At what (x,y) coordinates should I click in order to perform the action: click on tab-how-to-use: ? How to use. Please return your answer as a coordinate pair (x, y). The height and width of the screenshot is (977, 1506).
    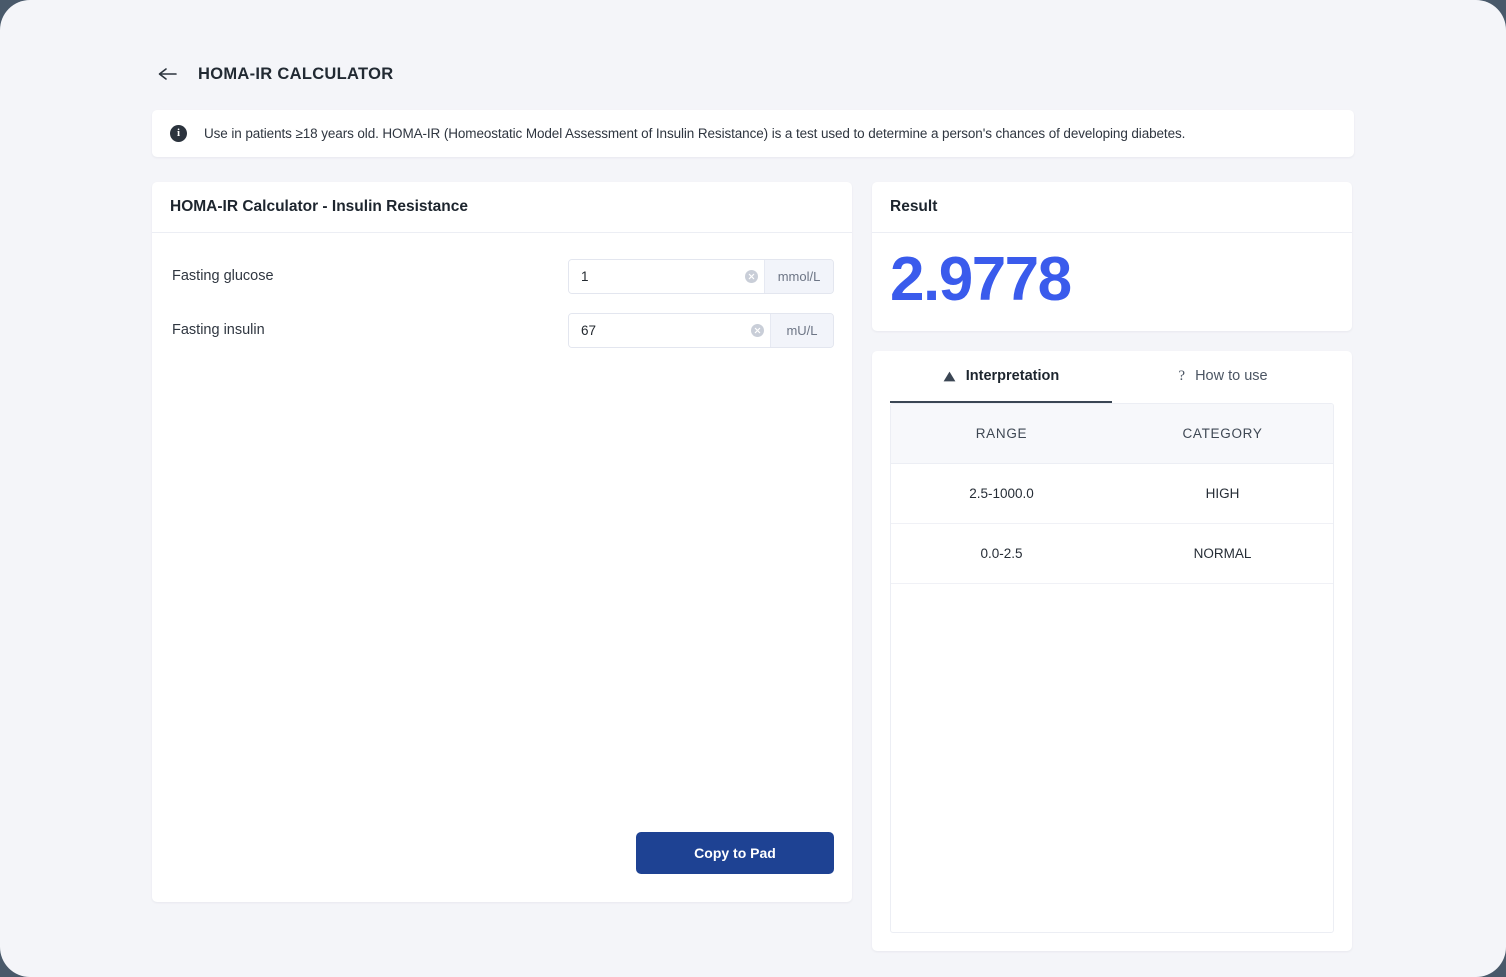
    Looking at the image, I should click on (1223, 377).